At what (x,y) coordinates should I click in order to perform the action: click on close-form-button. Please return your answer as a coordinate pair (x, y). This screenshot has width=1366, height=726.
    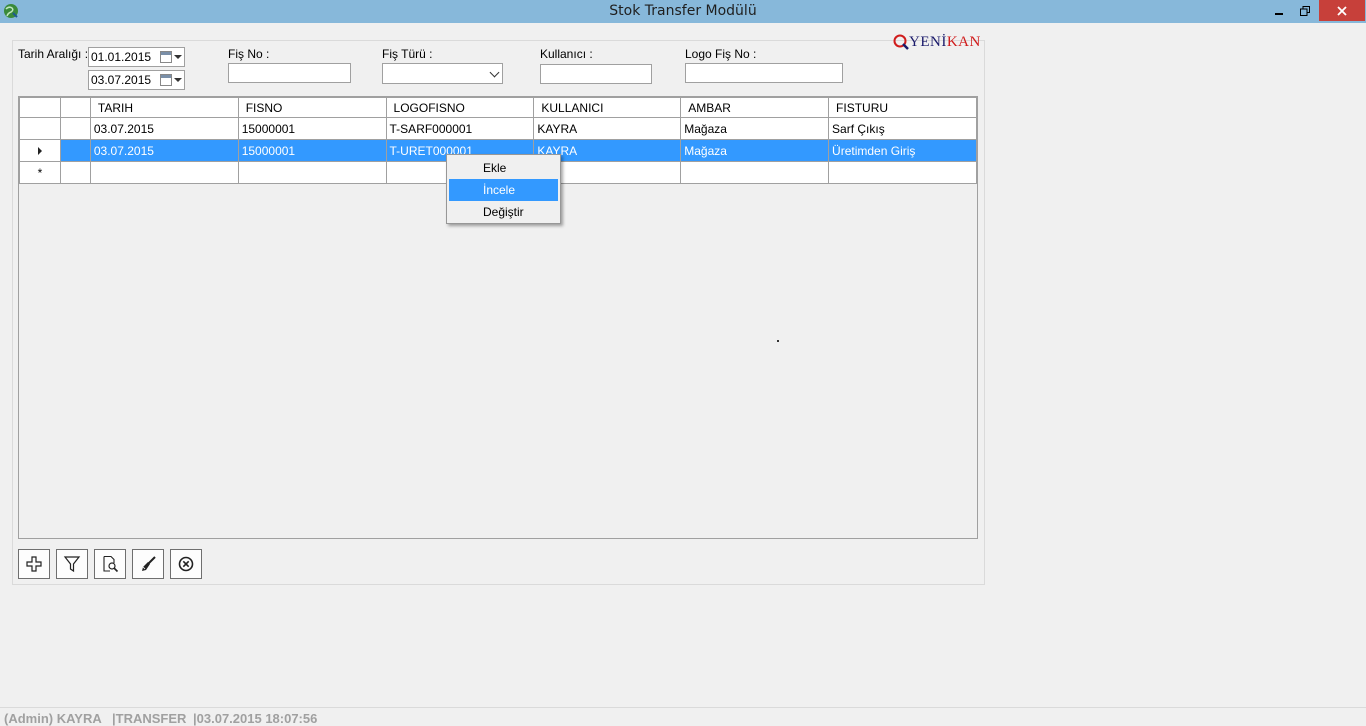
    Looking at the image, I should click on (186, 564).